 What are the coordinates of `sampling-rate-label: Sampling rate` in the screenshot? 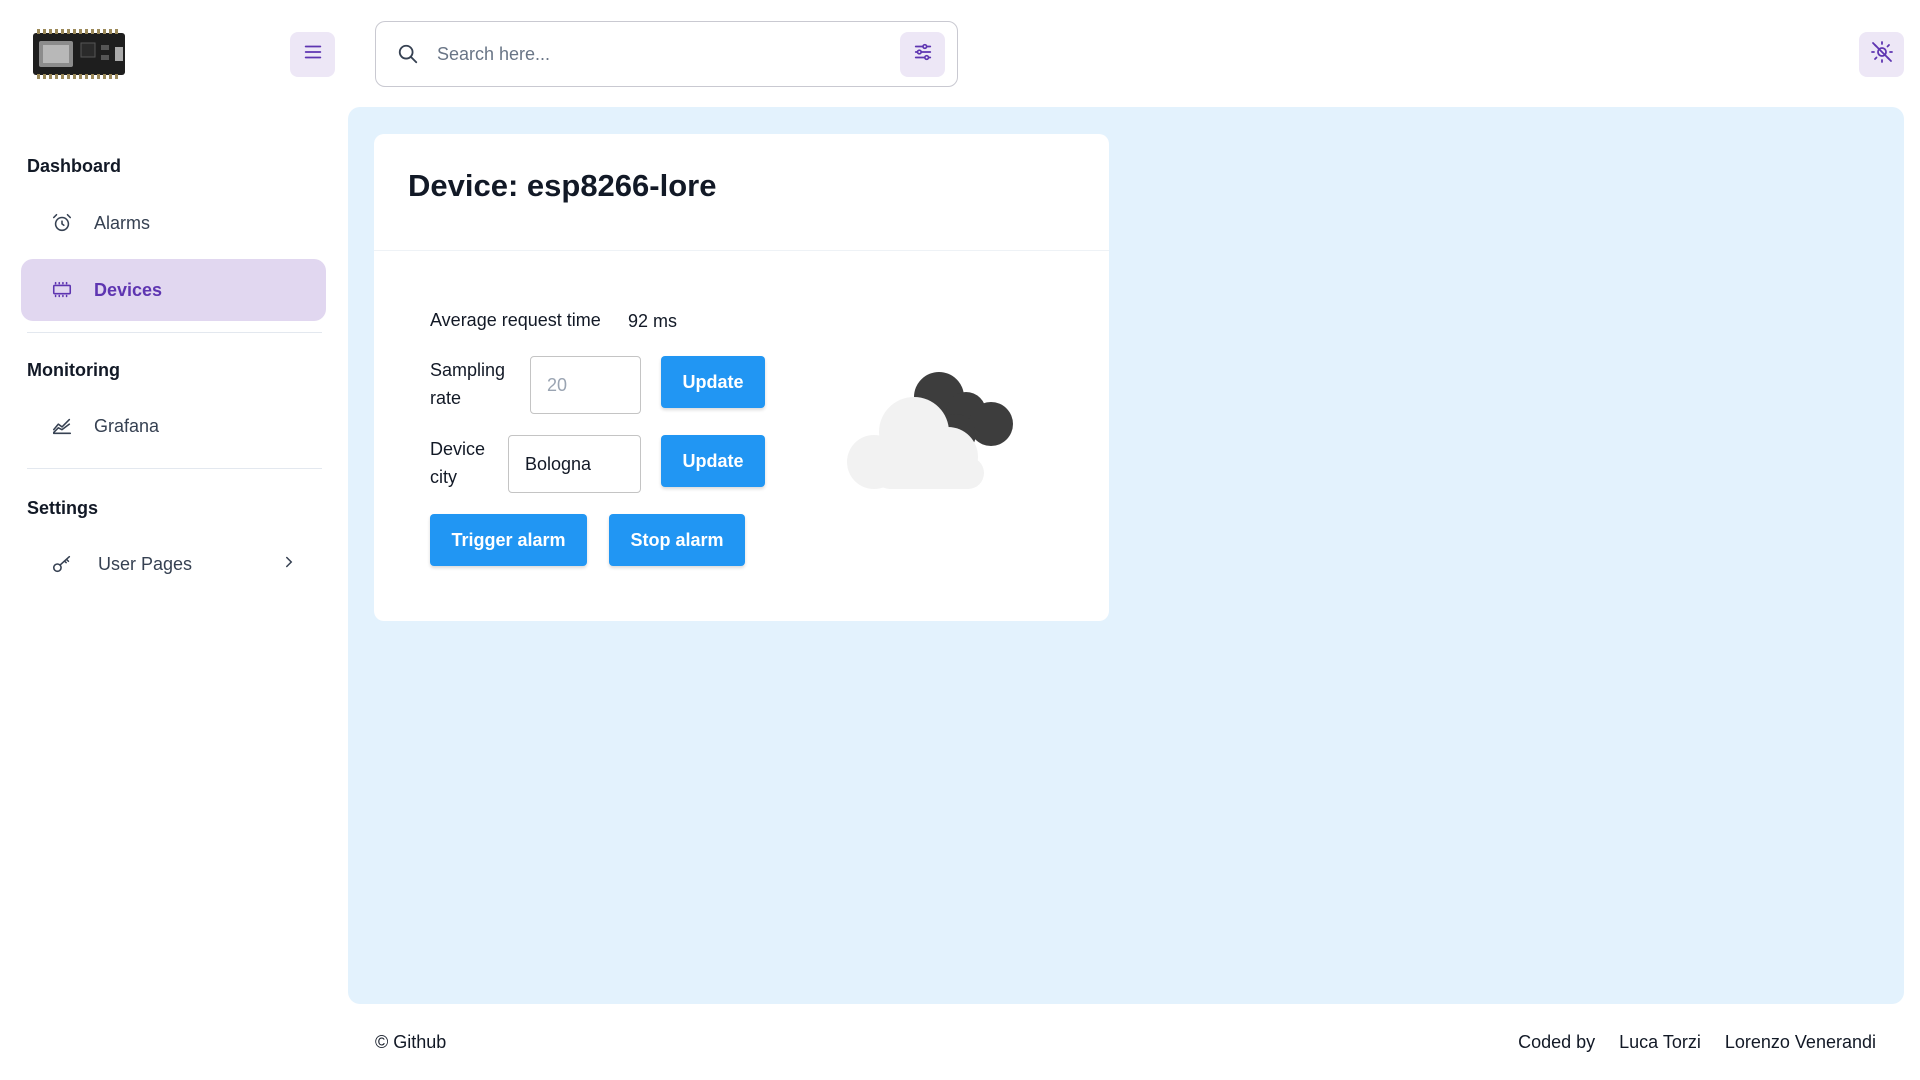 It's located at (468, 384).